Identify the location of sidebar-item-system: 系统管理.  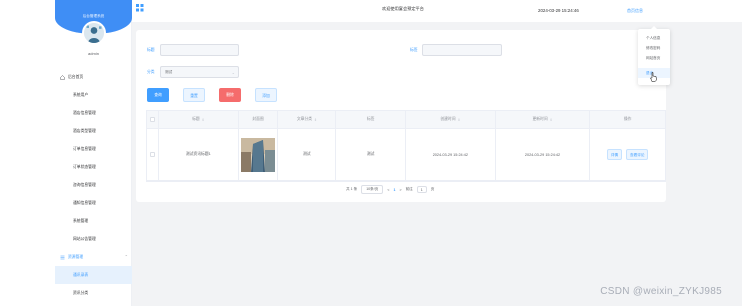
(93, 221).